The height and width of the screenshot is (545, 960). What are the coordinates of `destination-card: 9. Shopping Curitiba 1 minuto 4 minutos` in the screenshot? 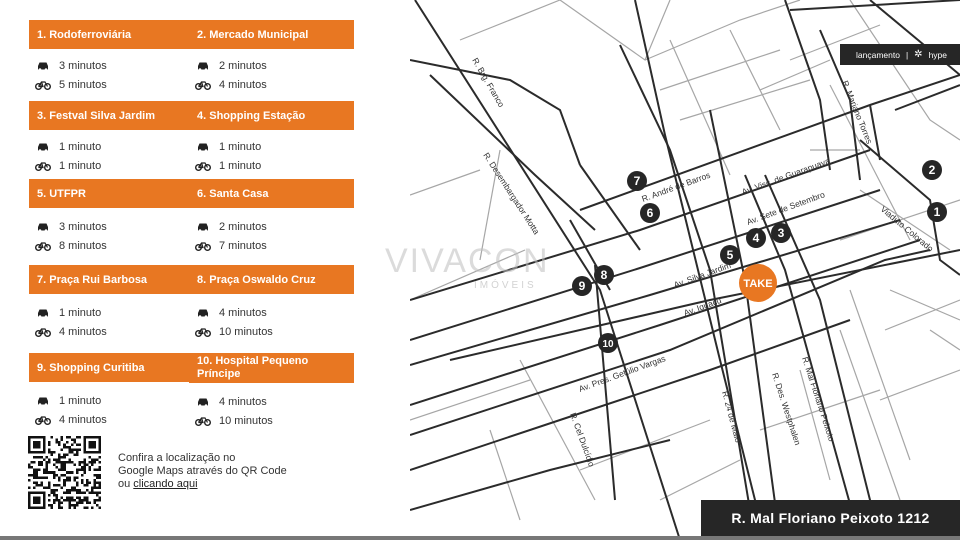 It's located at (111, 391).